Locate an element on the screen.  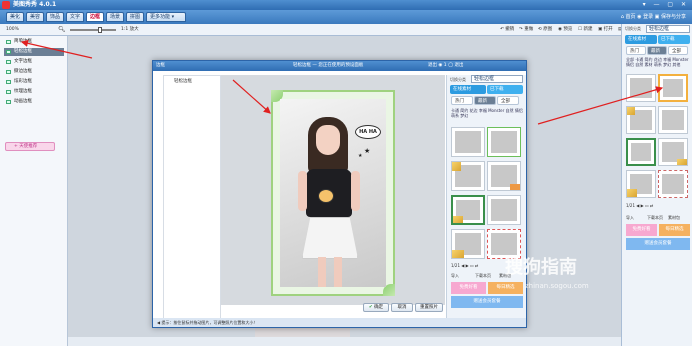
watermark-url: zhinan.sogou.com is located at coordinates (557, 286).